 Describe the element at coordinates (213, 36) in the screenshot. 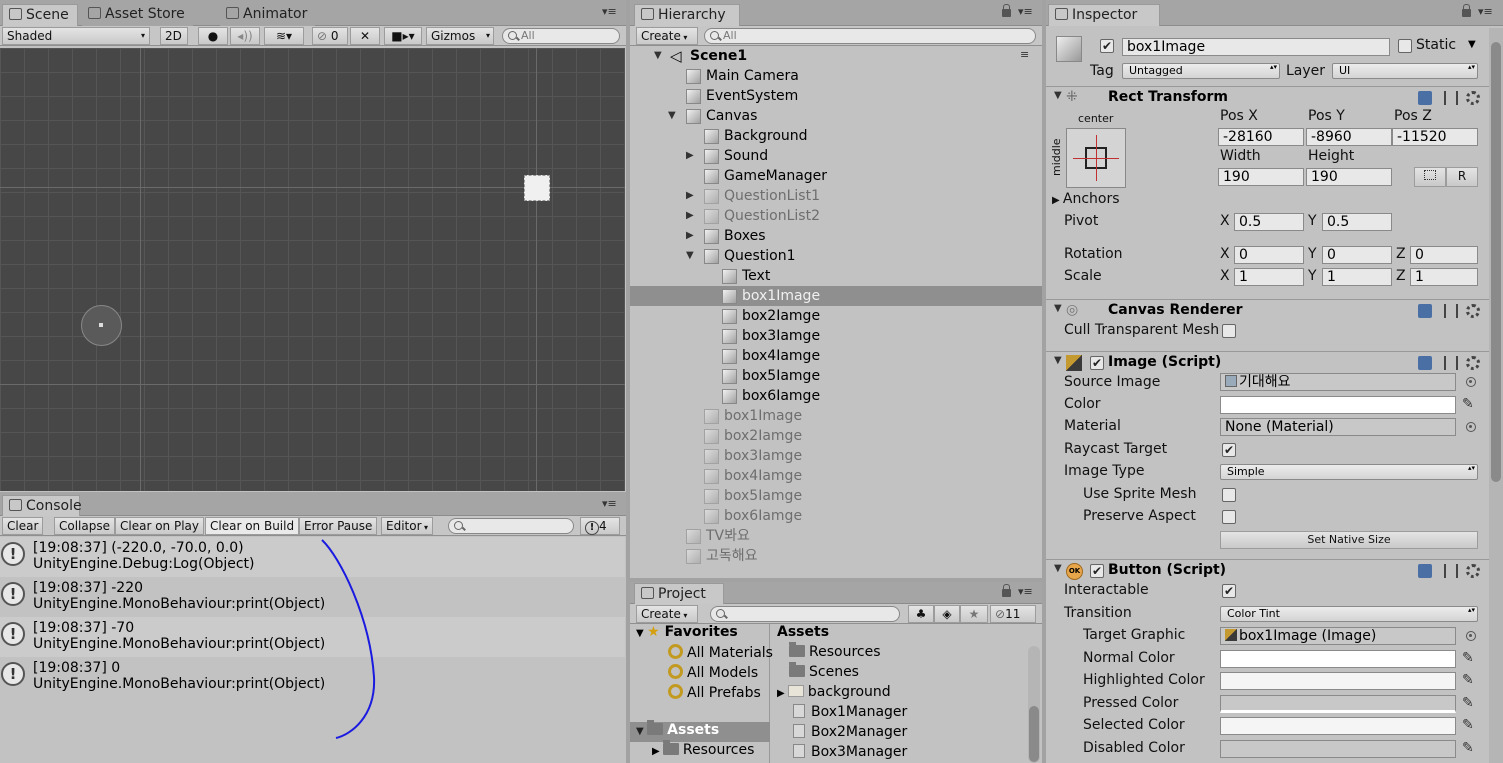

I see `lighting-toggle: ●` at that location.